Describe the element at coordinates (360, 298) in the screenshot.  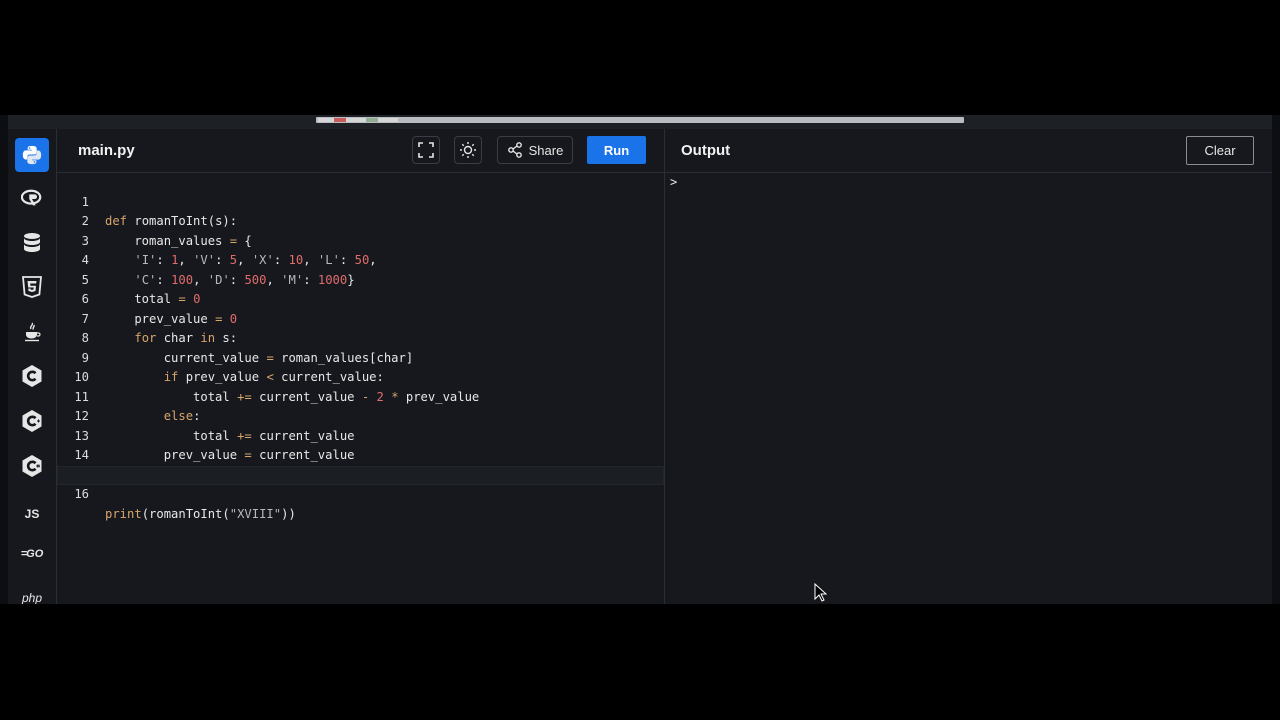
I see `code-line: 6 prev_value = 0` at that location.